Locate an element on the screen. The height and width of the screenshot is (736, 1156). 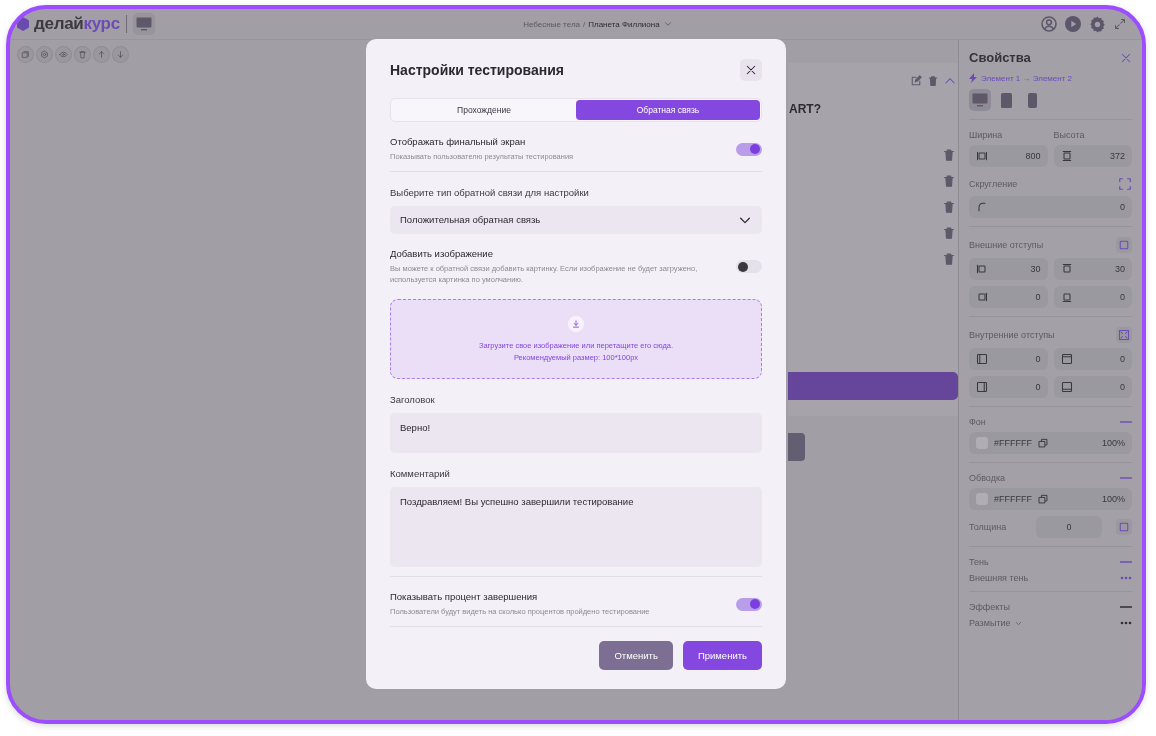
padding-toggle is located at coordinates (1124, 335).